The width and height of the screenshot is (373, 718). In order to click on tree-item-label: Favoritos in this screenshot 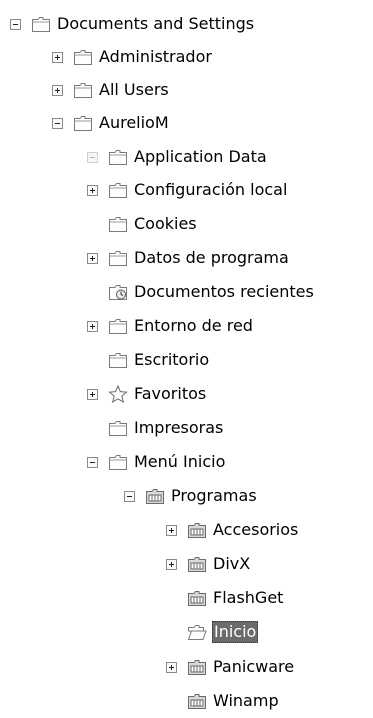, I will do `click(170, 393)`.